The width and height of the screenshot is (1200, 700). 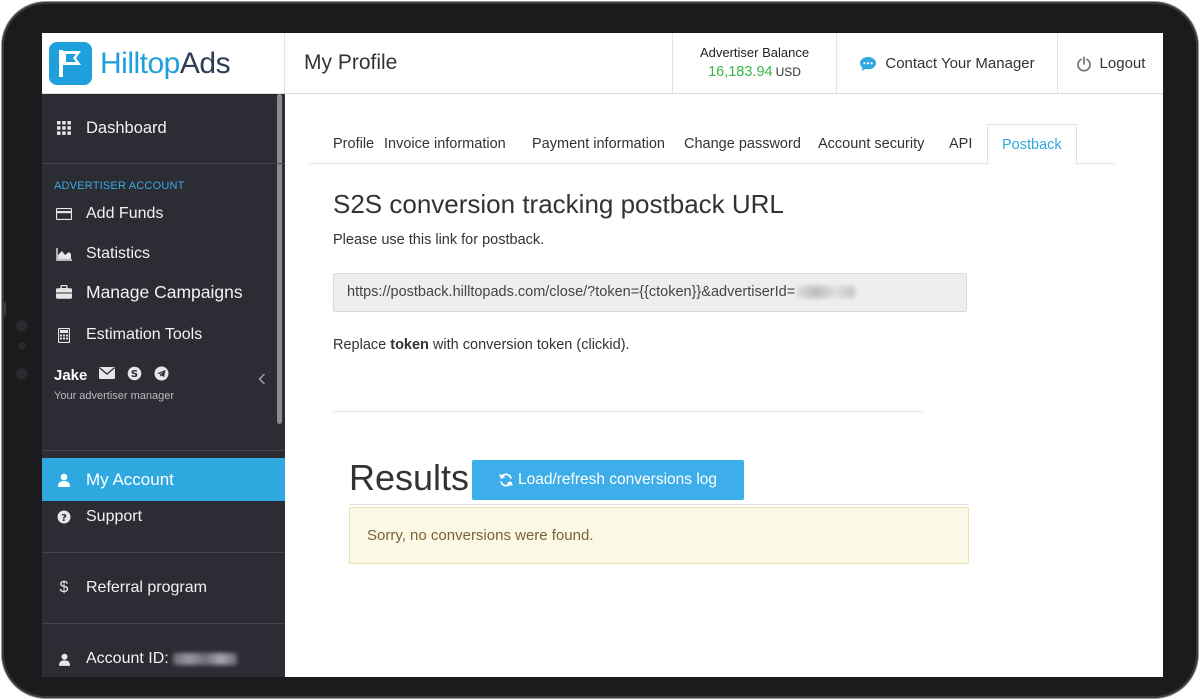 I want to click on refresh-icon, so click(x=506, y=480).